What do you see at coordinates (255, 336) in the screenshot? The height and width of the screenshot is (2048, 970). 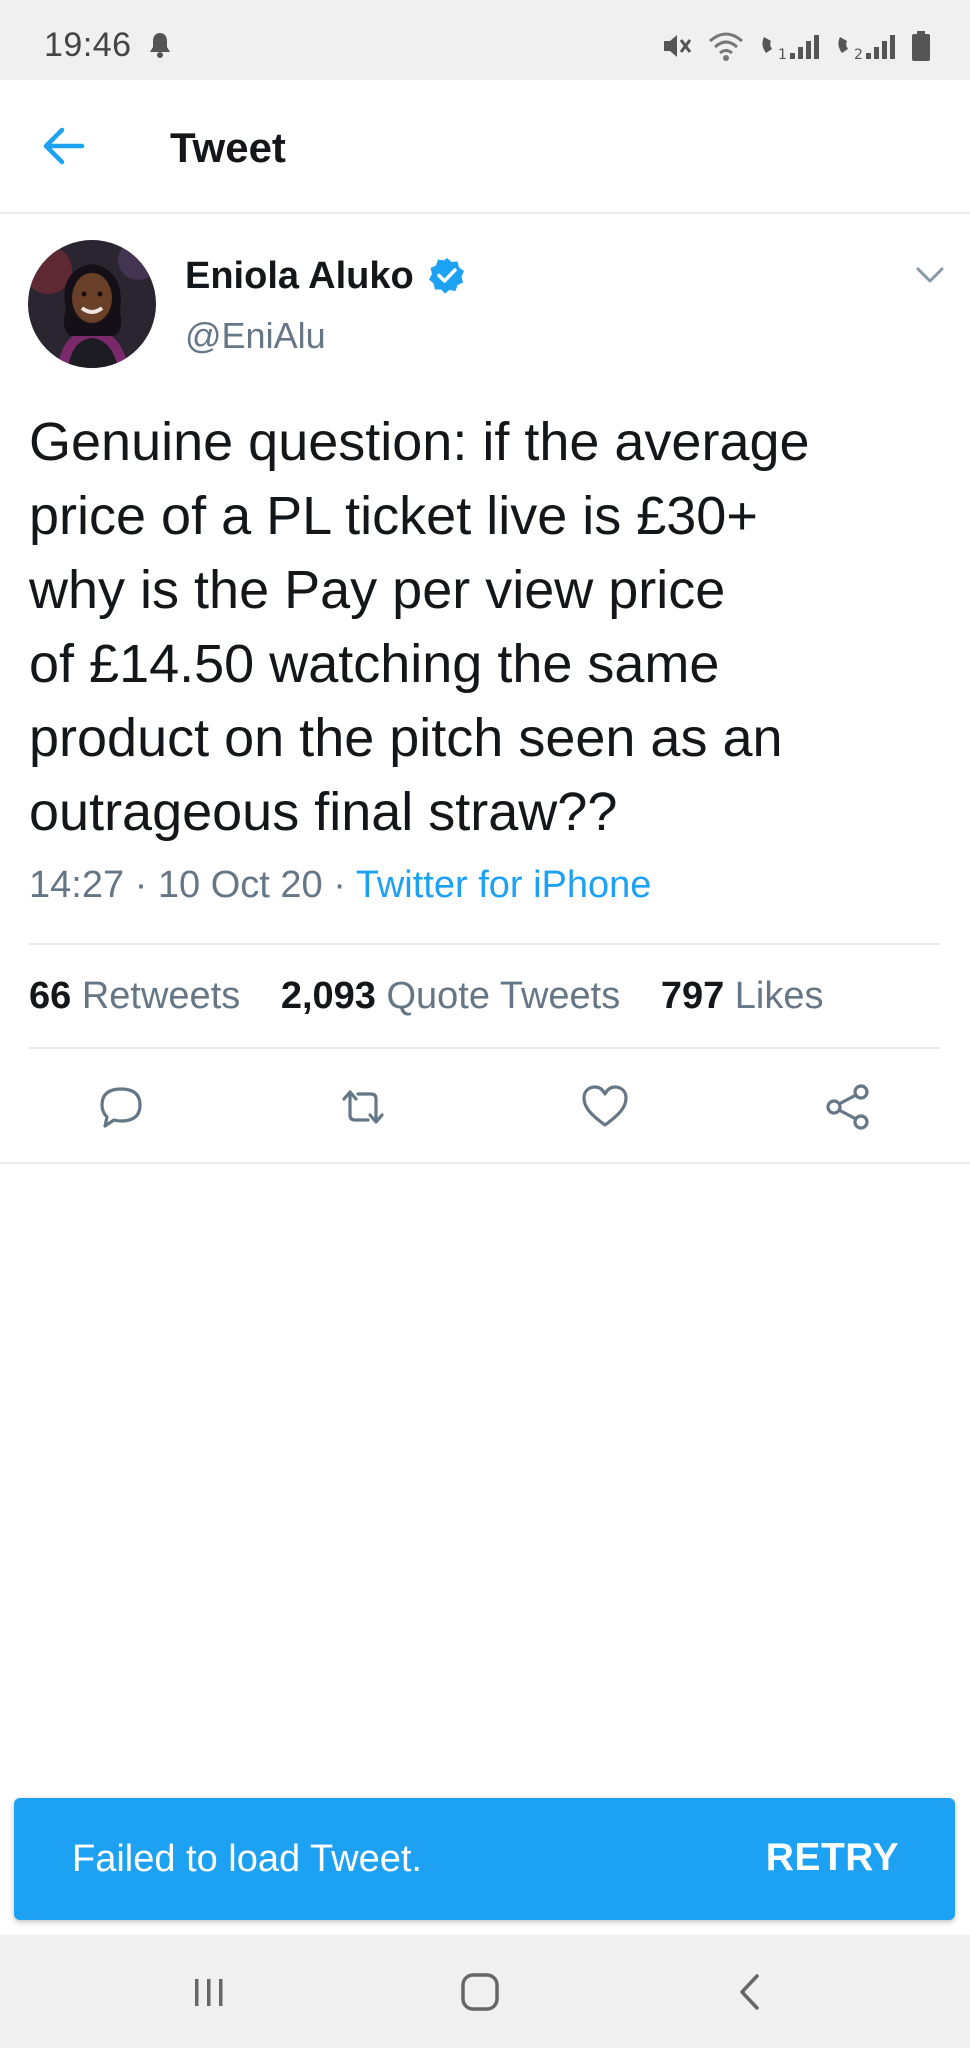 I see `author-handle: @EniAlu` at bounding box center [255, 336].